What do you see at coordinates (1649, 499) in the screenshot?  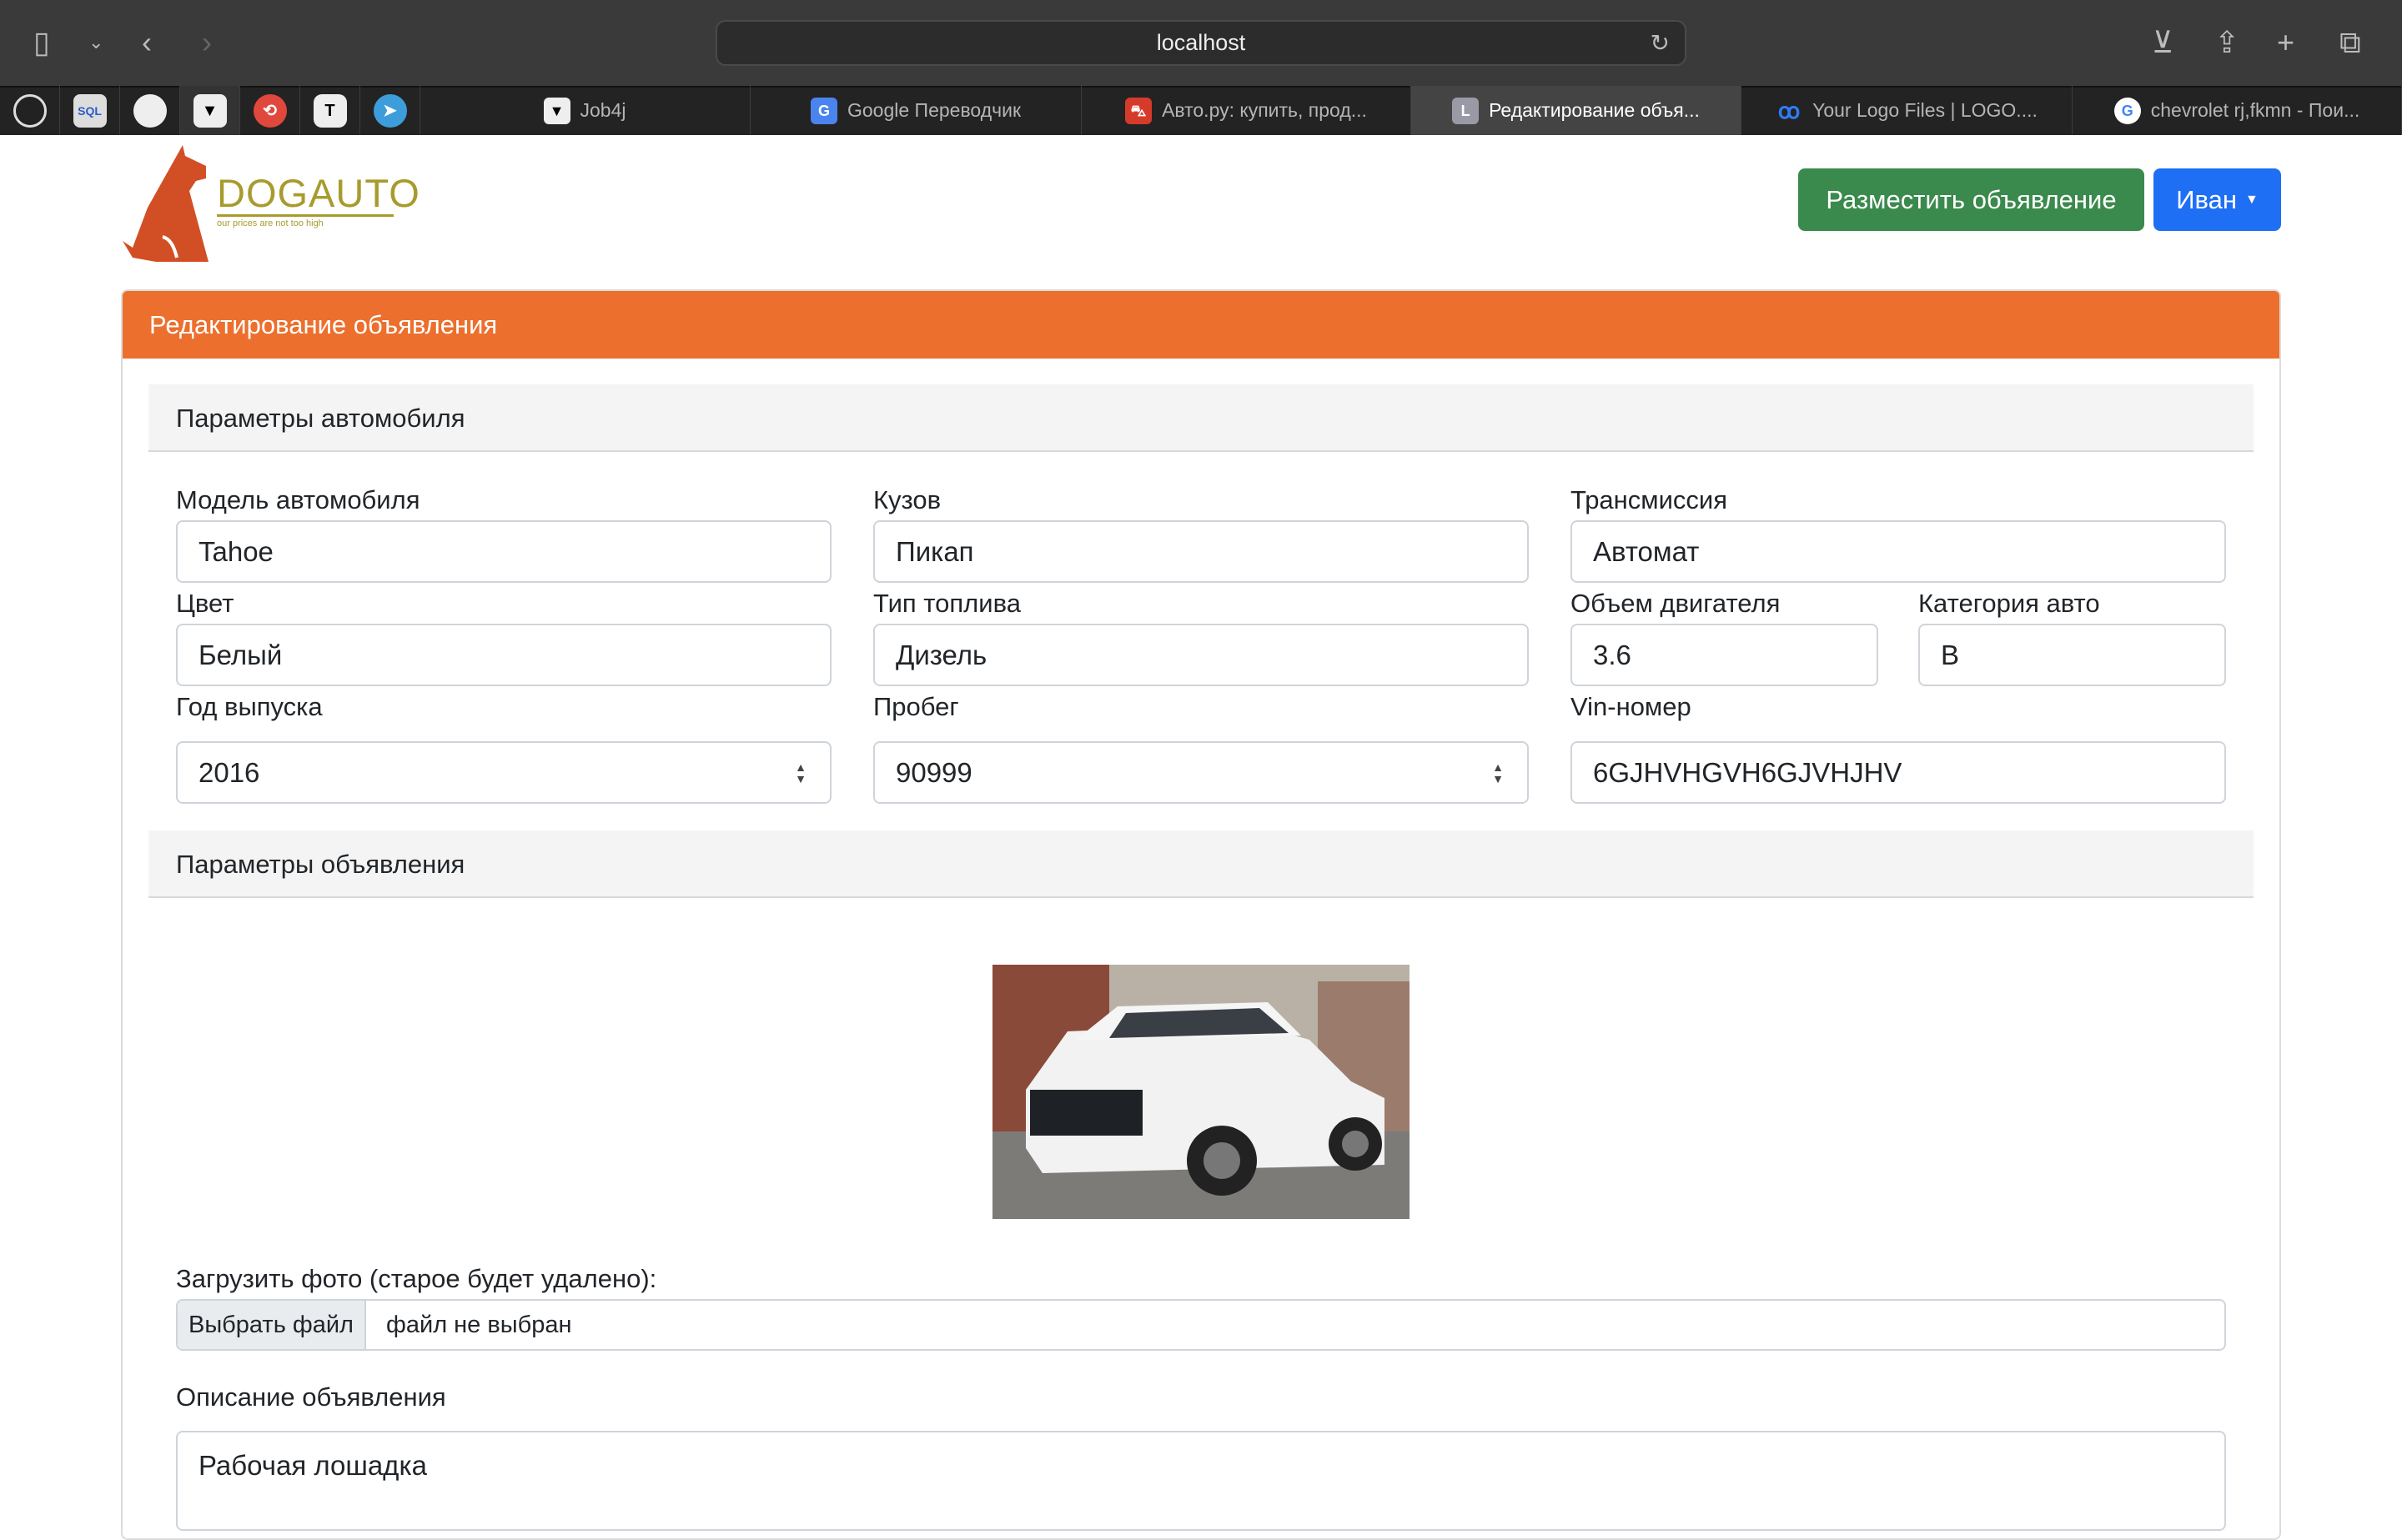 I see `transmission-label: Трансмиссия` at bounding box center [1649, 499].